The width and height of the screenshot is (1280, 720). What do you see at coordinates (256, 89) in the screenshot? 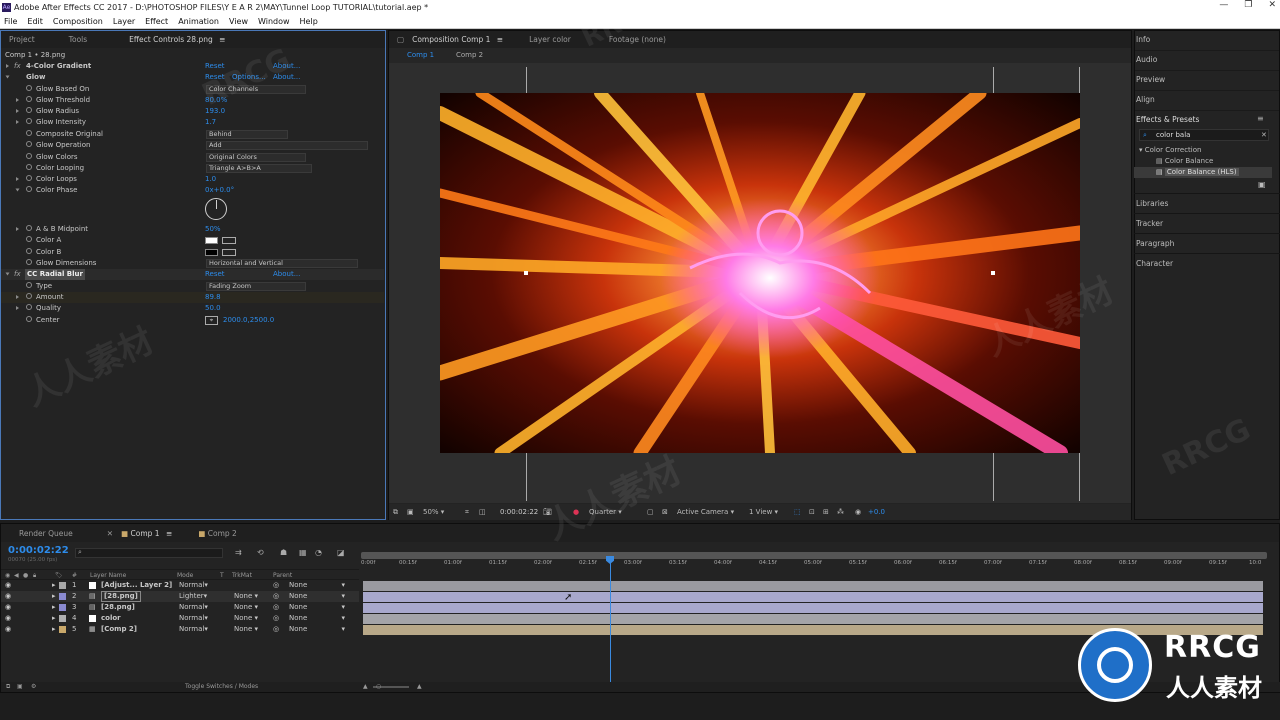
I see `glow-based-on-dropdown: Color Channels` at bounding box center [256, 89].